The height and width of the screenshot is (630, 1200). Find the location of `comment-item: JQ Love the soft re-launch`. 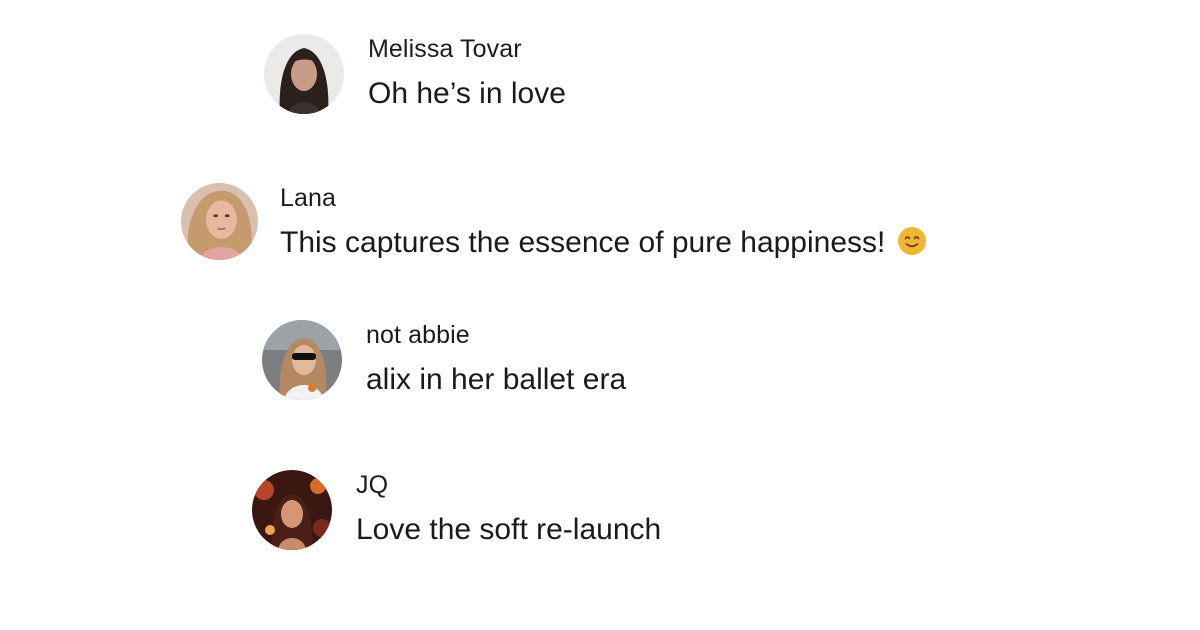

comment-item: JQ Love the soft re-launch is located at coordinates (456, 510).